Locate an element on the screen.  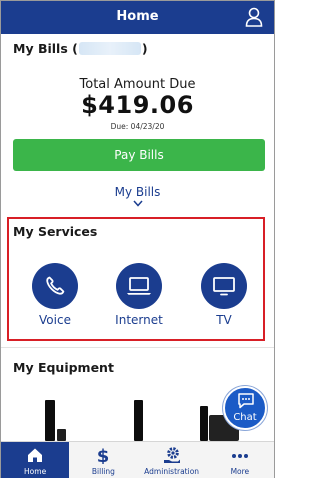
redacted-account-number is located at coordinates (109, 48).